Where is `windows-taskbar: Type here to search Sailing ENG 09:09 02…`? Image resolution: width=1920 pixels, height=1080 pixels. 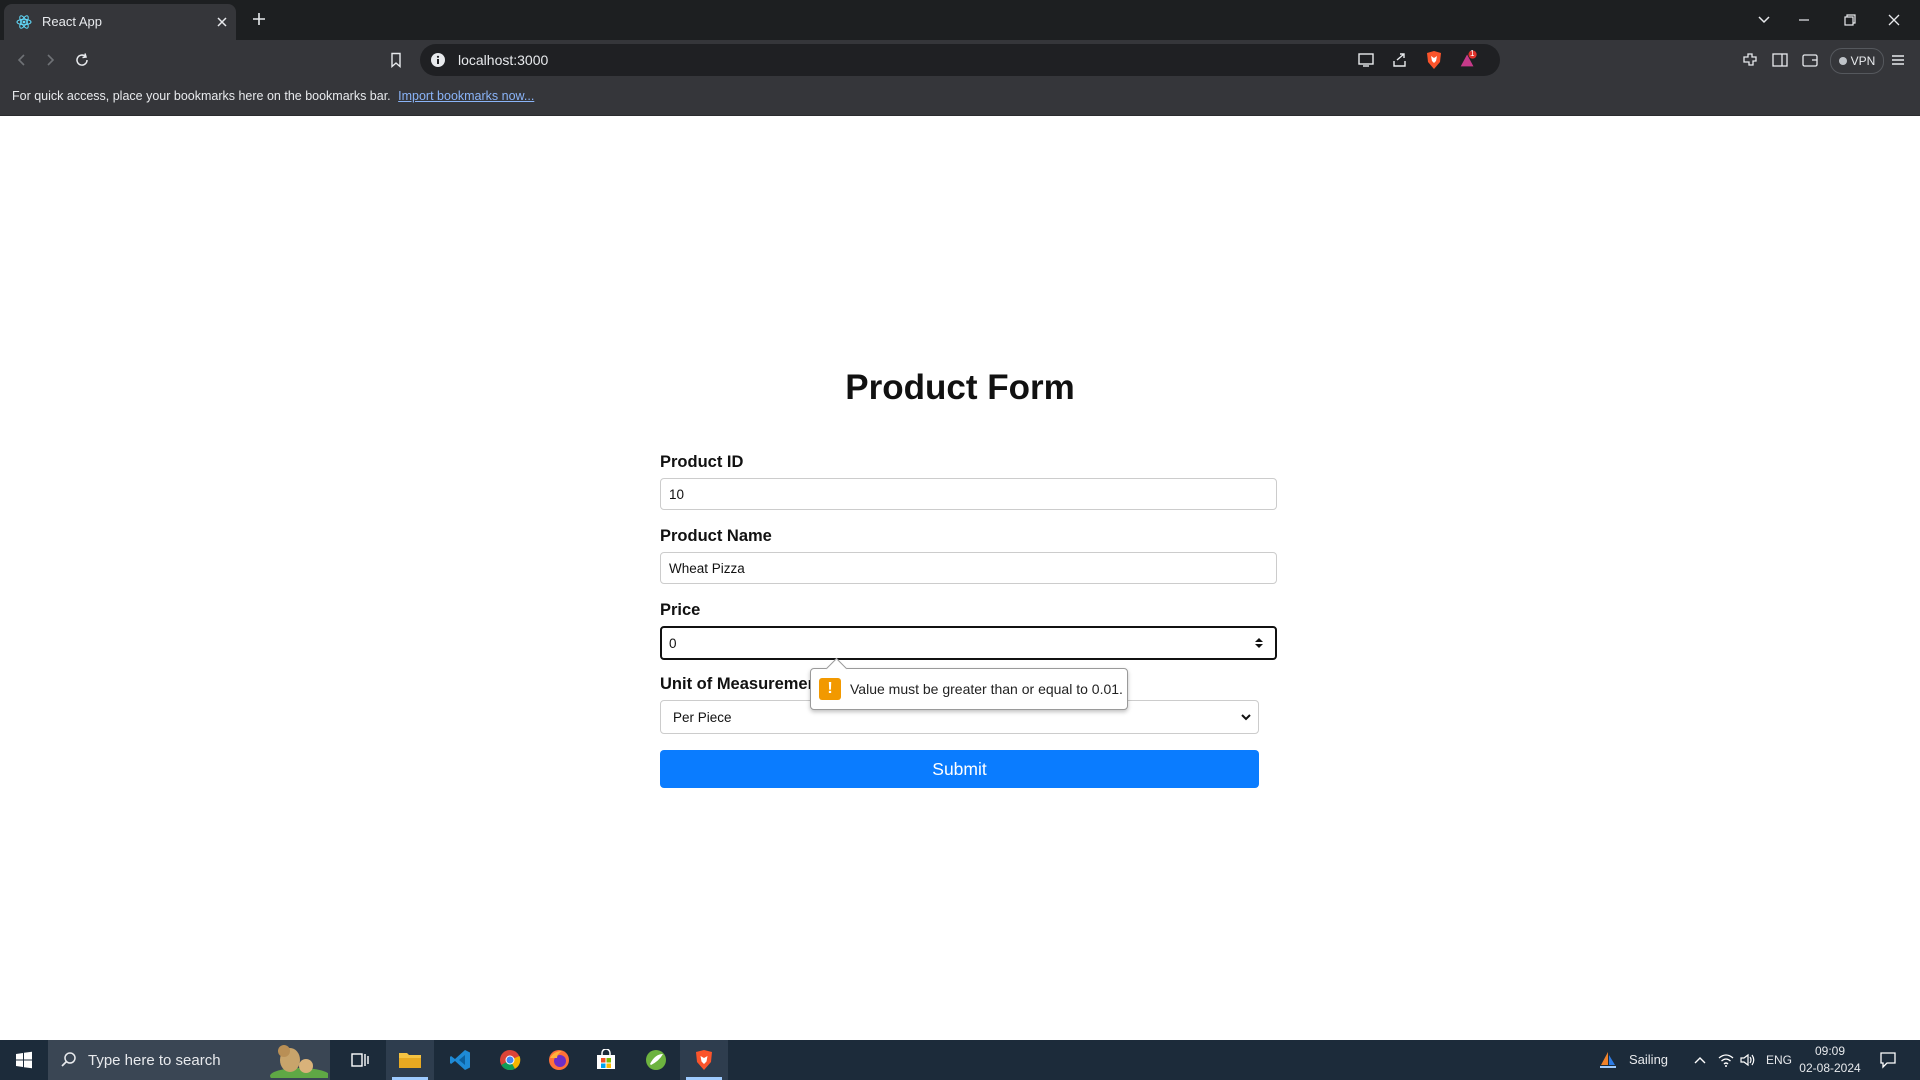 windows-taskbar: Type here to search Sailing ENG 09:09 02… is located at coordinates (960, 1060).